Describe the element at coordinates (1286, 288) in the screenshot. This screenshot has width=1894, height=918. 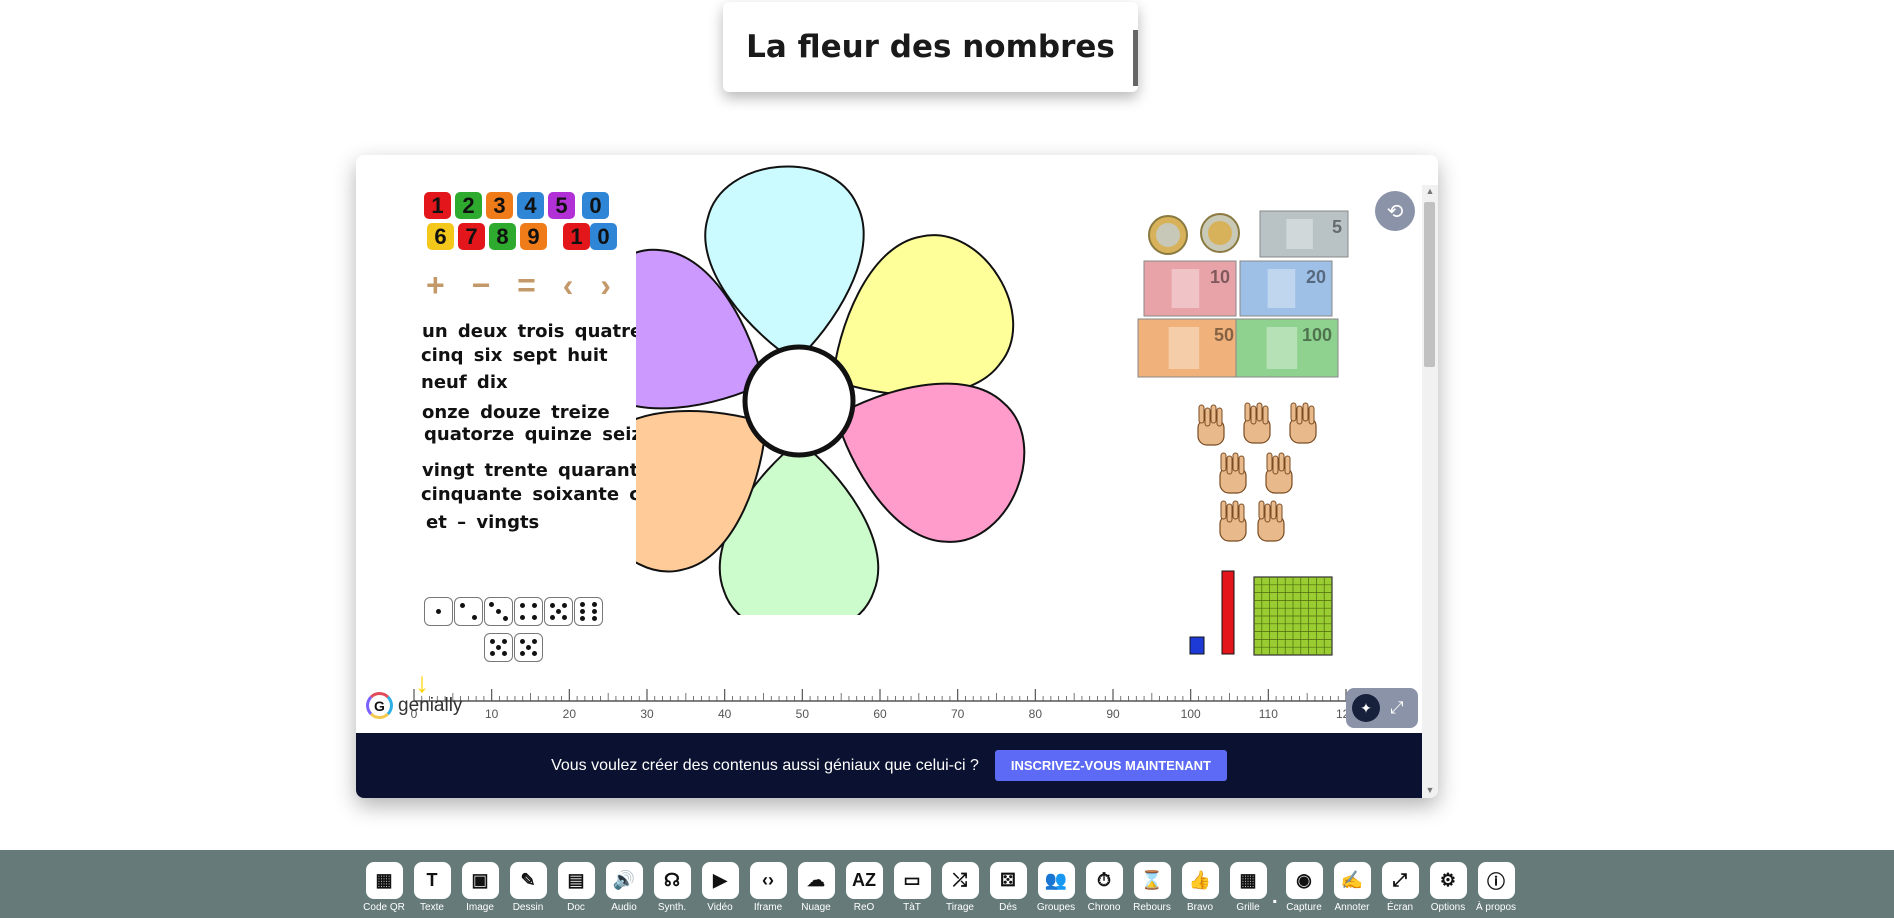
I see `euro-banknote: 20` at that location.